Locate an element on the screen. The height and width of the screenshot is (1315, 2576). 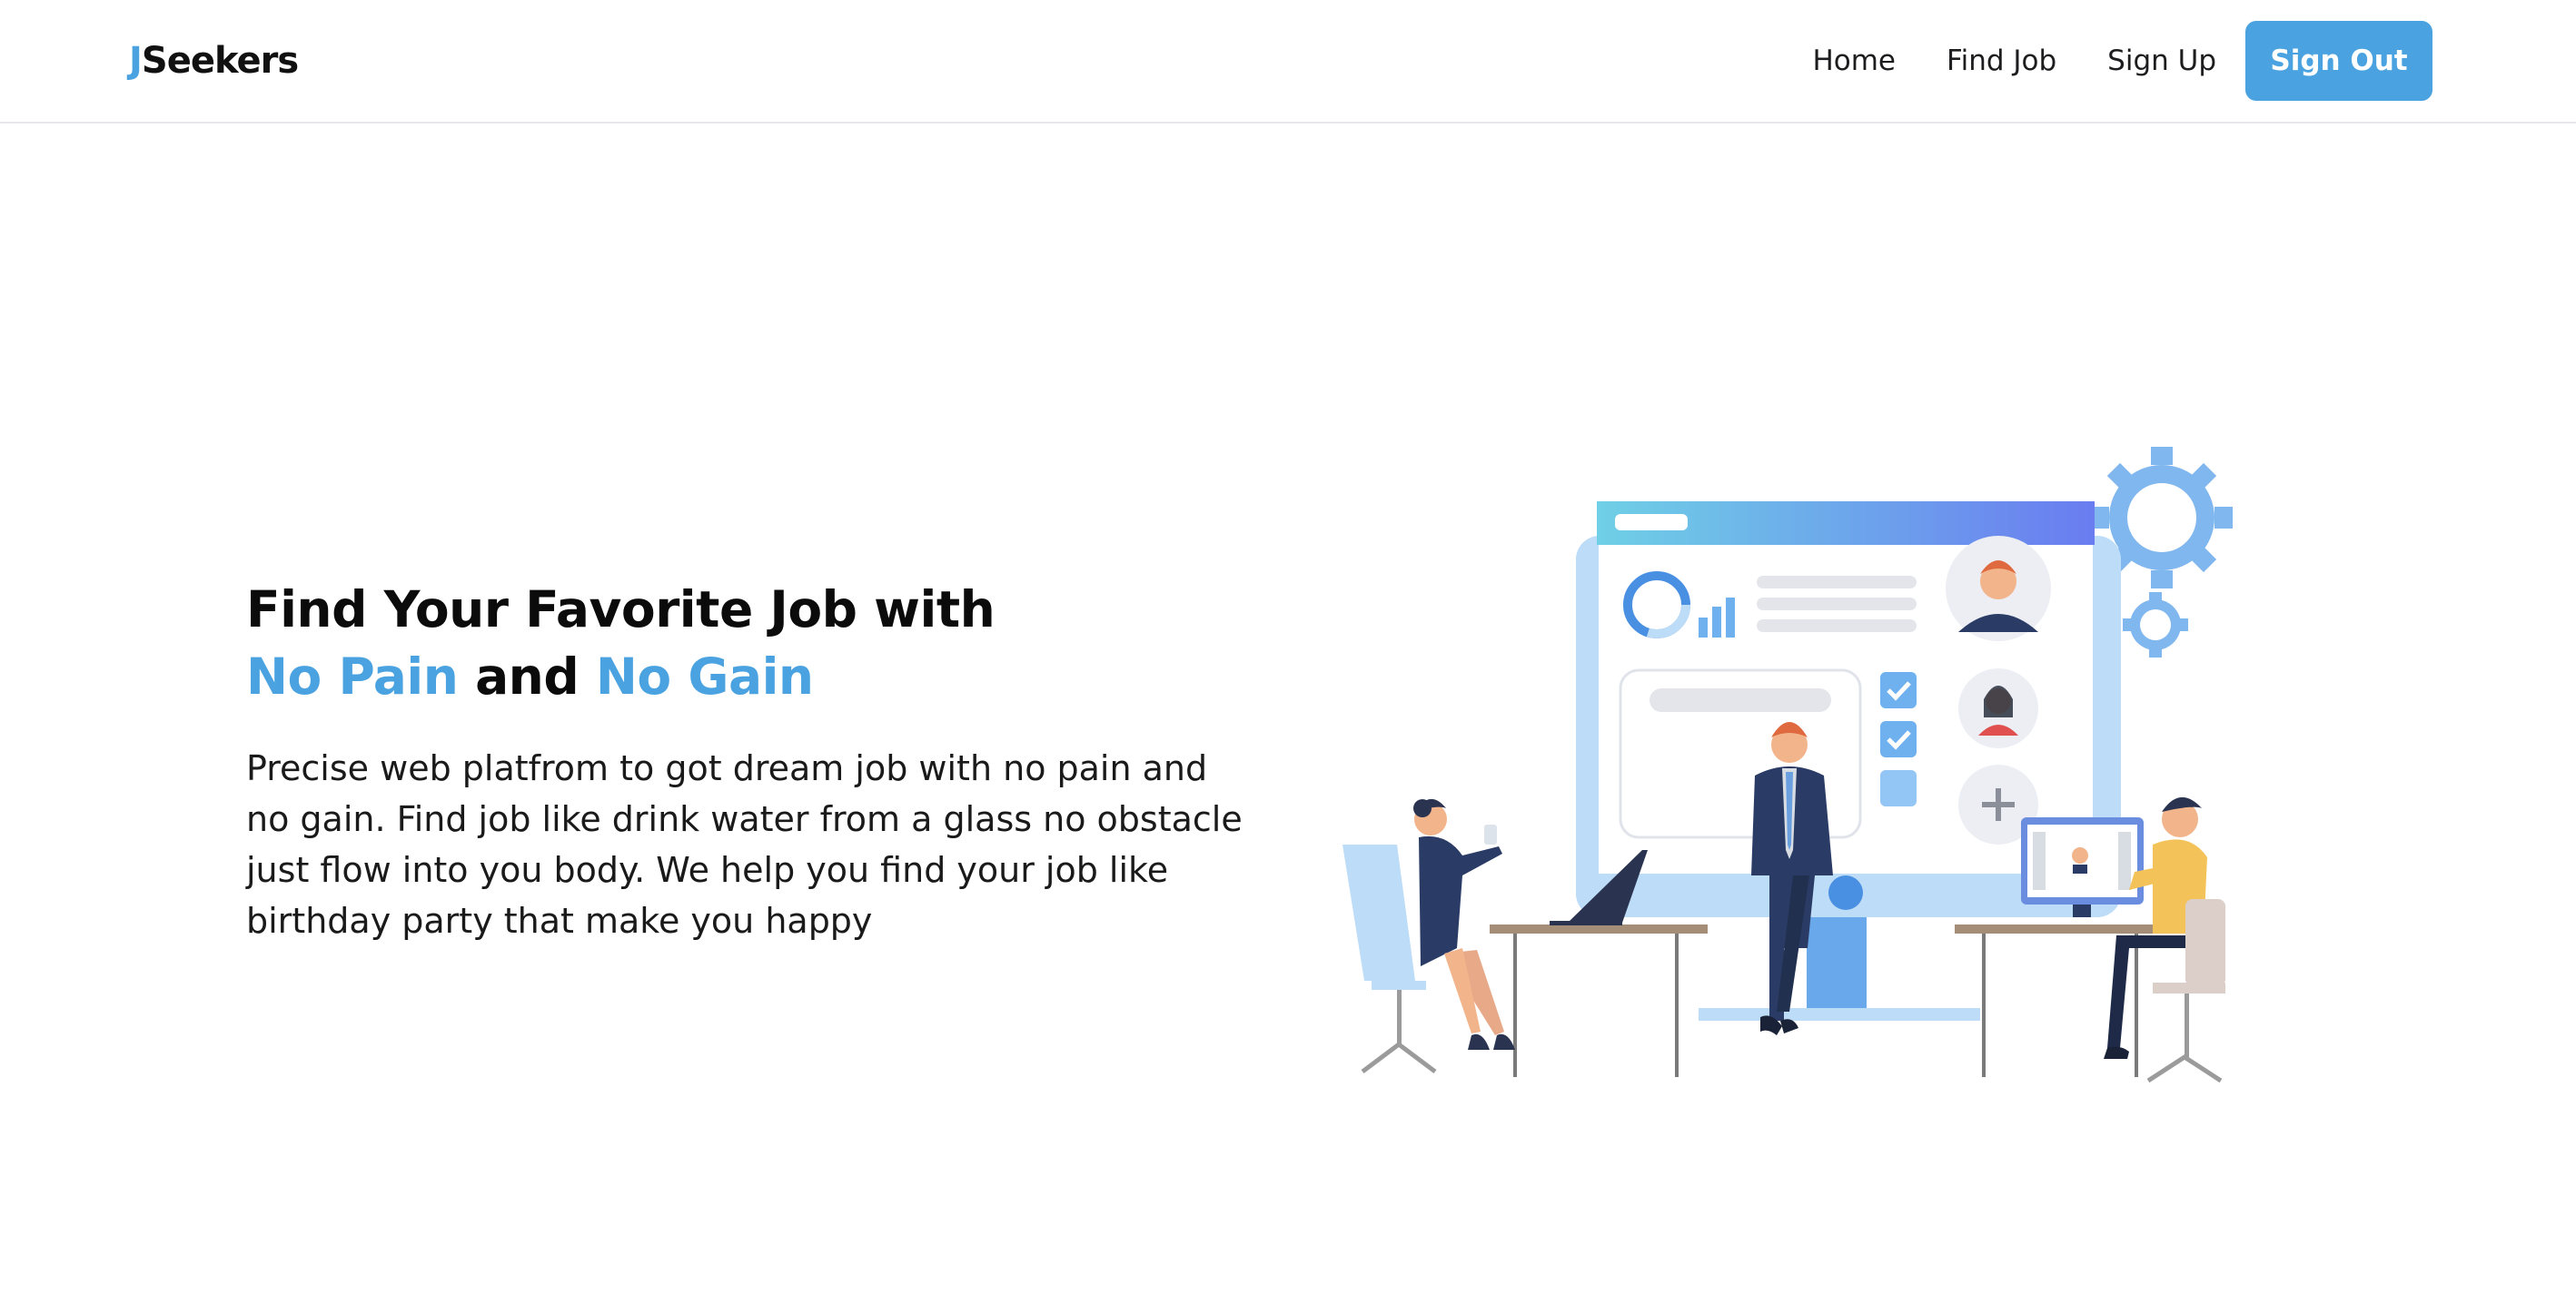
navbar: JSeekers Home Find Job Sign Up Sign Out is located at coordinates (1288, 62).